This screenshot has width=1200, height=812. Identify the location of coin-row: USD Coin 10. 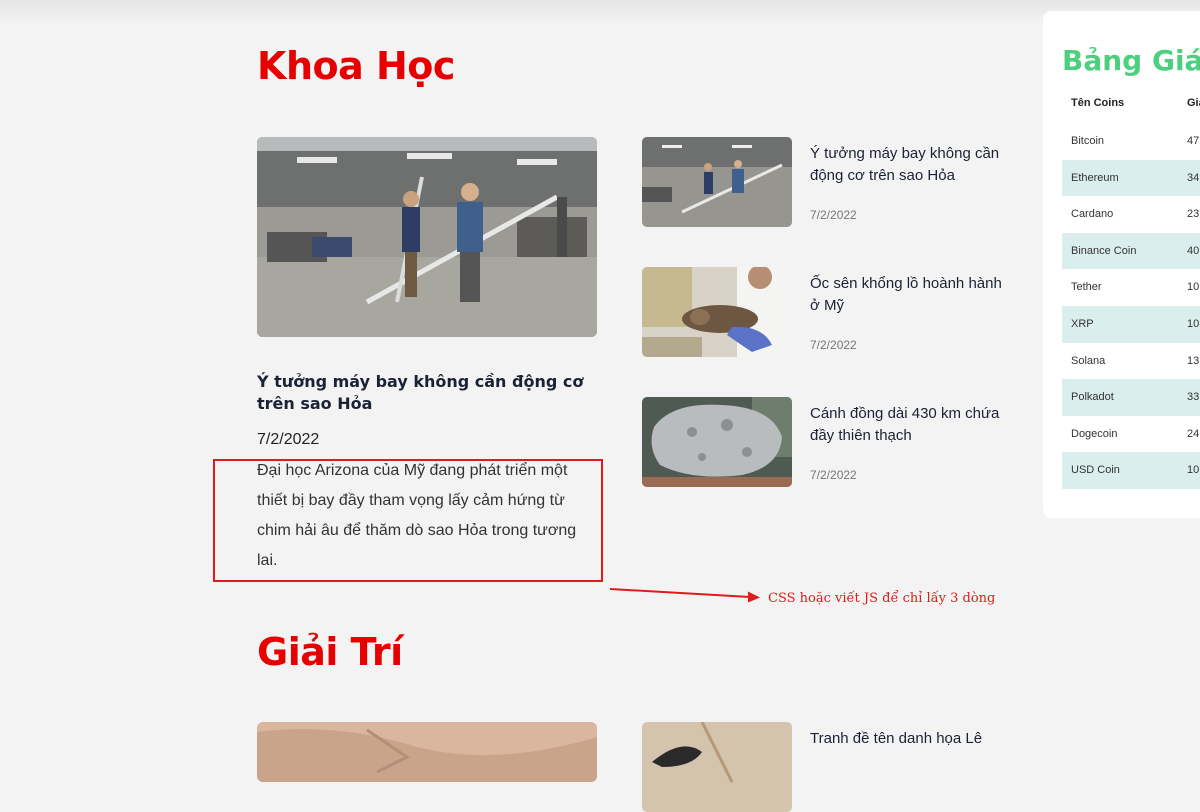
(1131, 470).